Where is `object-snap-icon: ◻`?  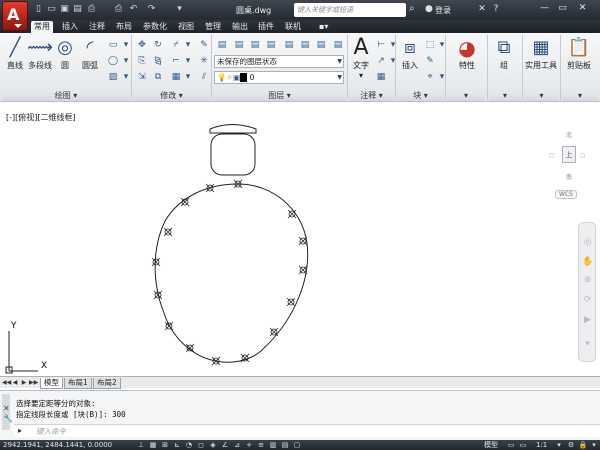
object-snap-icon: ◻ is located at coordinates (201, 445).